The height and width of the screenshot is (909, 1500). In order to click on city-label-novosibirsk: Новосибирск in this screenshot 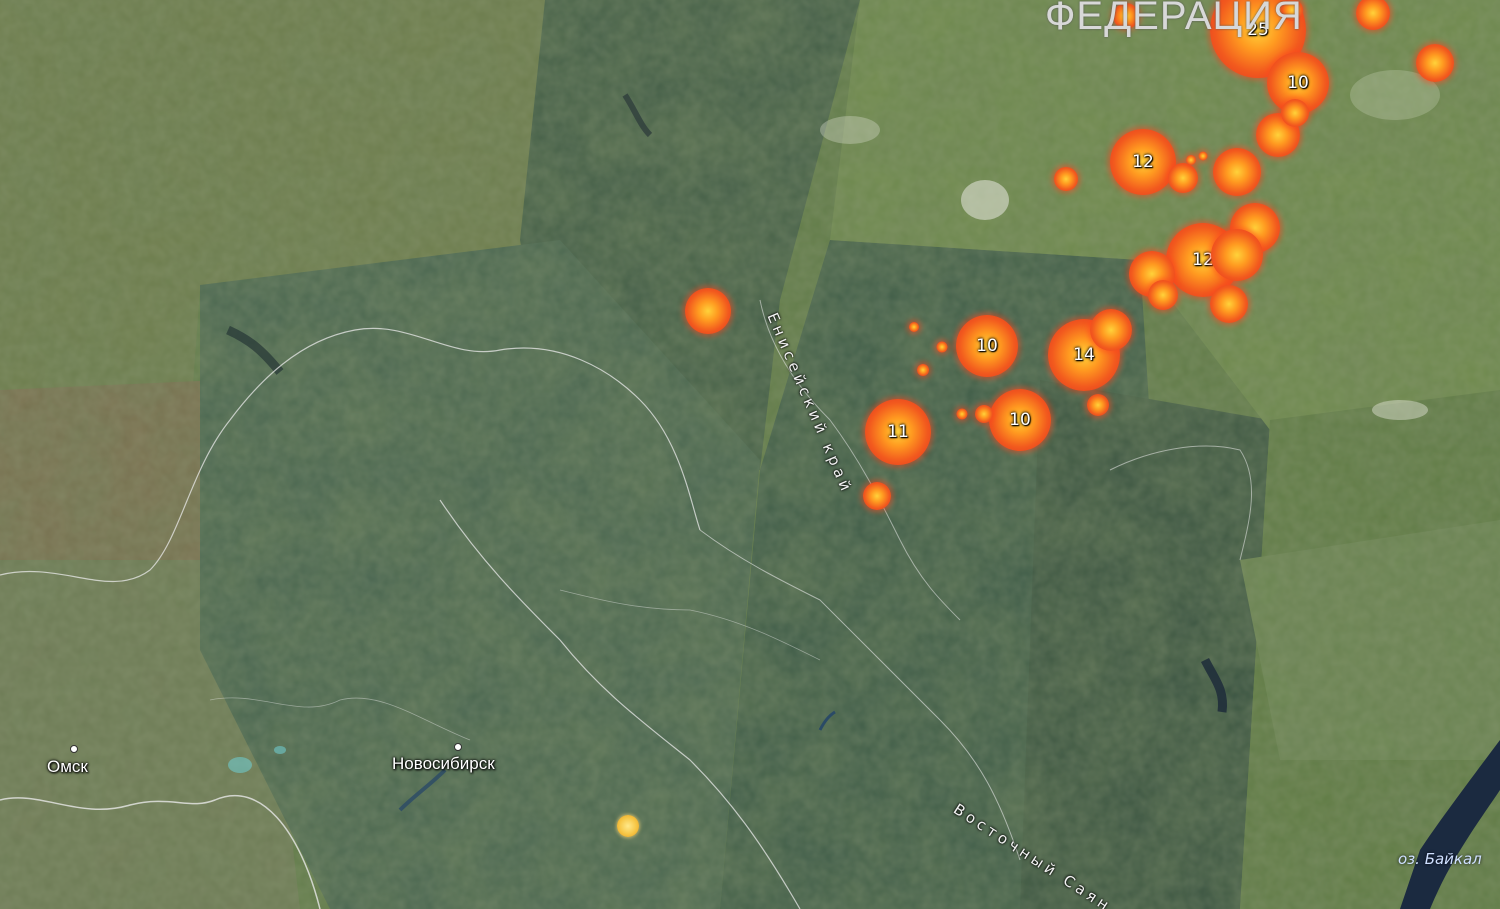, I will do `click(443, 764)`.